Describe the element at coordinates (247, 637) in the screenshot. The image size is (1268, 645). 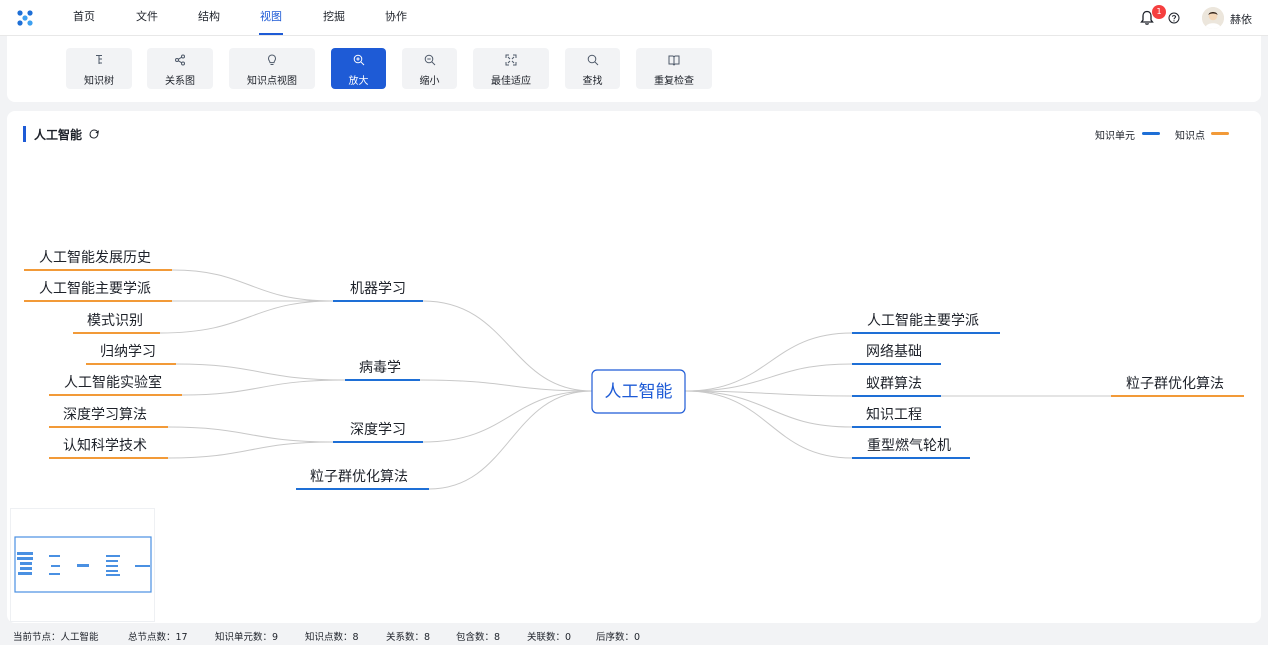
I see `status-unit-count: 知识单元数：9` at that location.